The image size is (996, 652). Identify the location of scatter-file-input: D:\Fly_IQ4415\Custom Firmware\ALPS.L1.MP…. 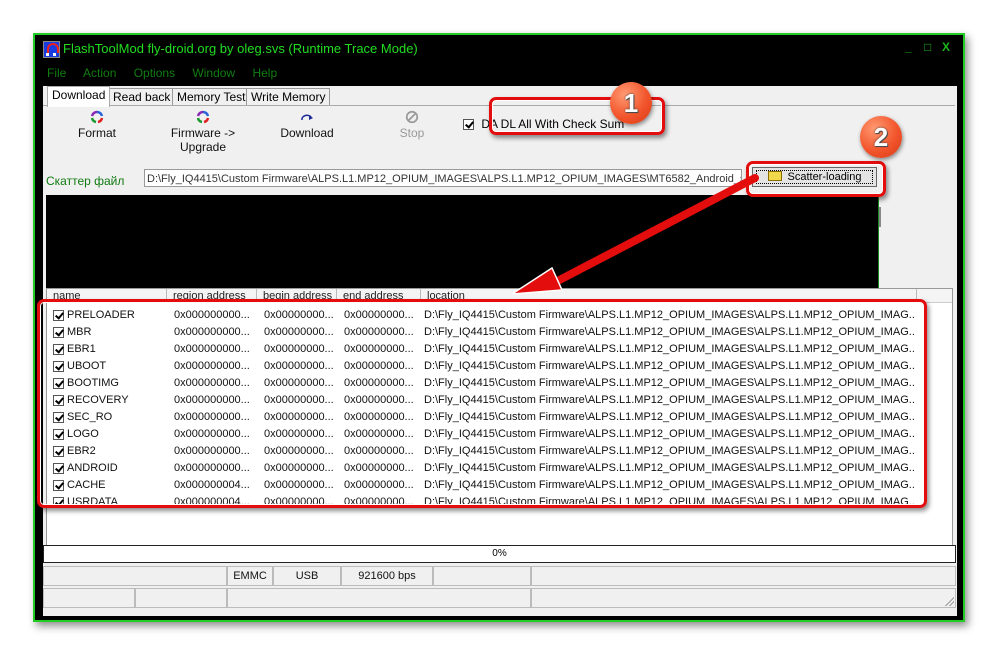
(443, 178).